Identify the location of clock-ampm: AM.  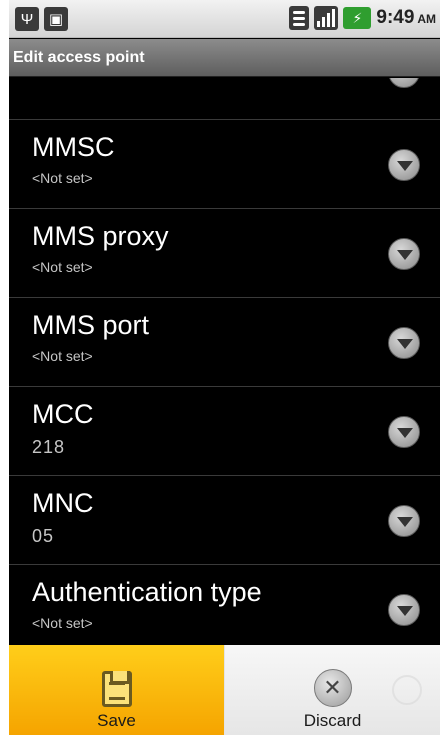
(426, 19).